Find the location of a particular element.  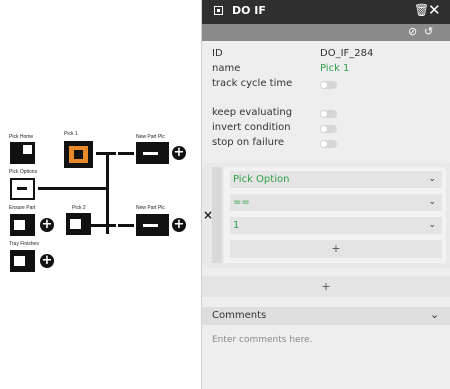

add-condition-group-button: + is located at coordinates (326, 286).